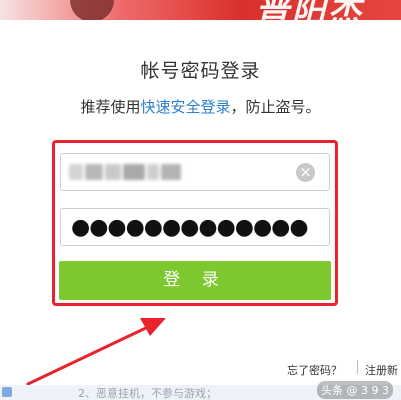  I want to click on account-input: ×, so click(195, 172).